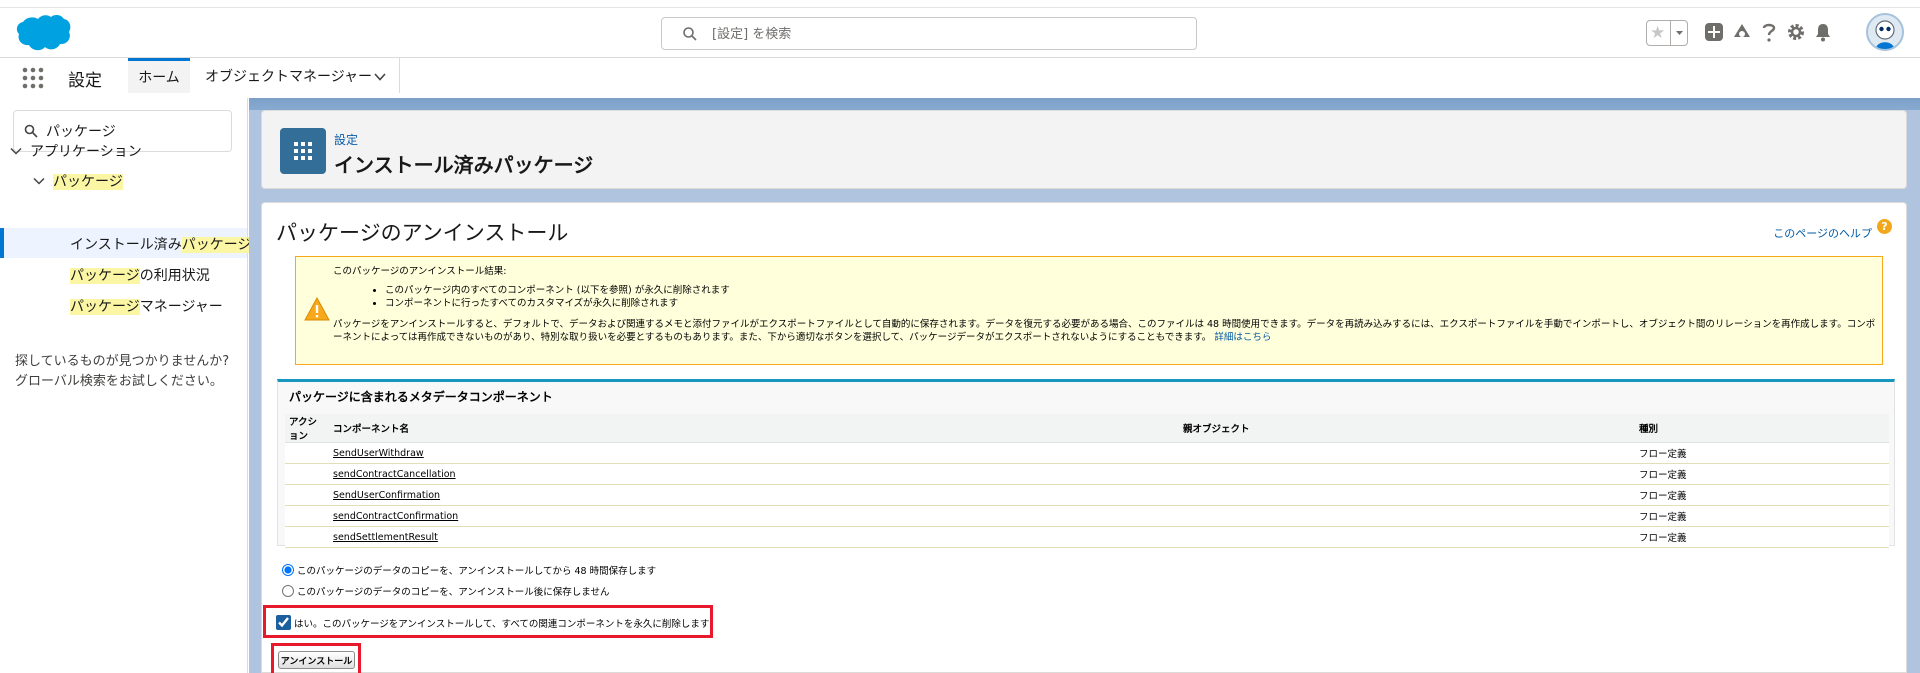 The width and height of the screenshot is (1920, 673). Describe the element at coordinates (378, 453) in the screenshot. I see `component-link: SendUserWithdraw` at that location.